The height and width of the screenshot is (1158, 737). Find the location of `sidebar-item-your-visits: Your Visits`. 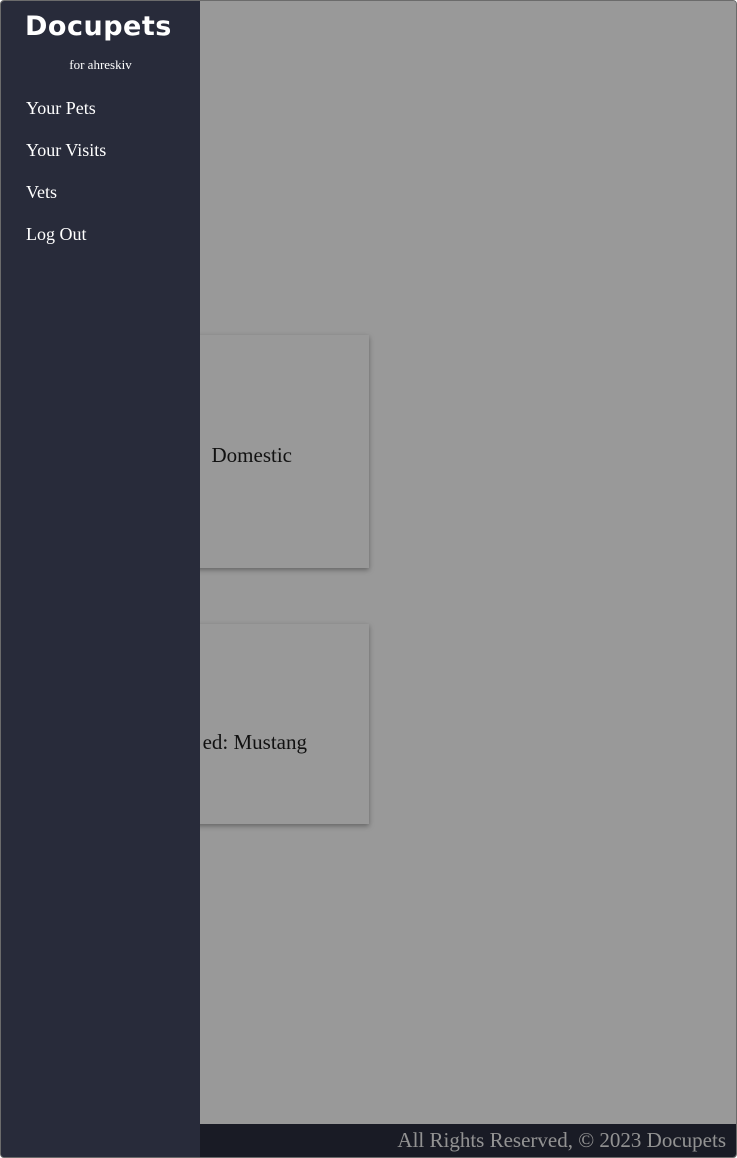

sidebar-item-your-visits: Your Visits is located at coordinates (66, 159).